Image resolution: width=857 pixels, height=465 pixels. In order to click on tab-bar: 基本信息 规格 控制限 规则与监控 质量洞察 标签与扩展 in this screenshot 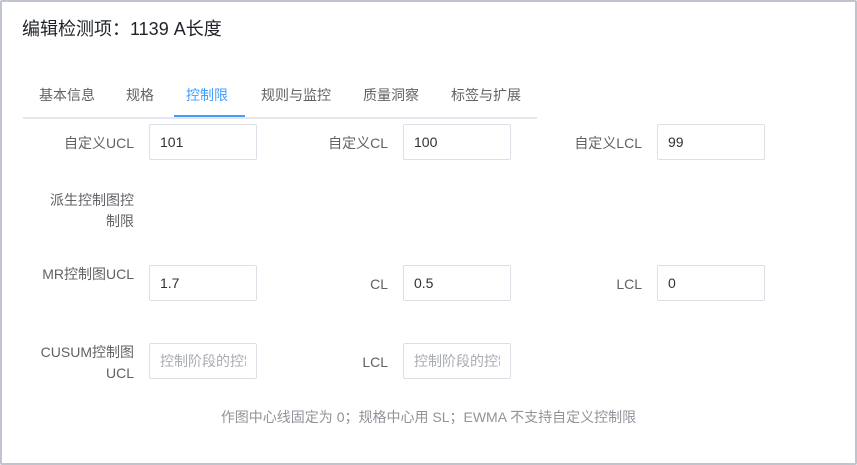, I will do `click(280, 96)`.